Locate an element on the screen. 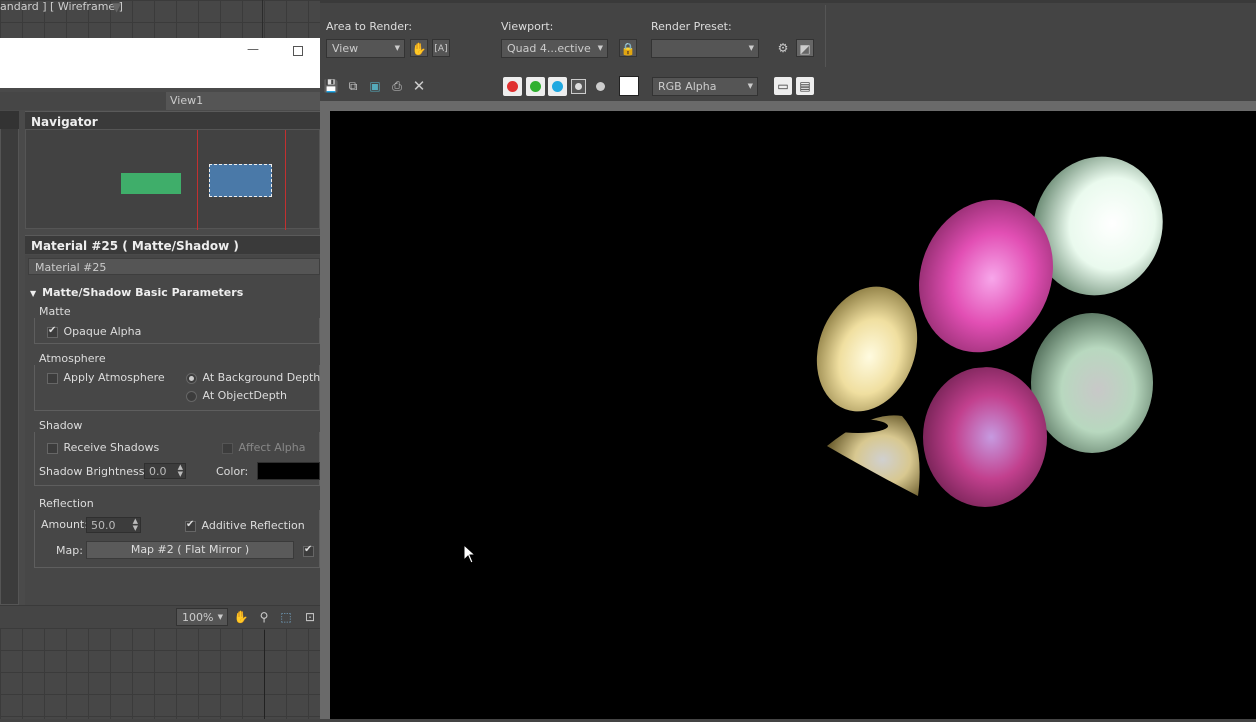  receive-shadows-row: Receive Shadows is located at coordinates (103, 447).